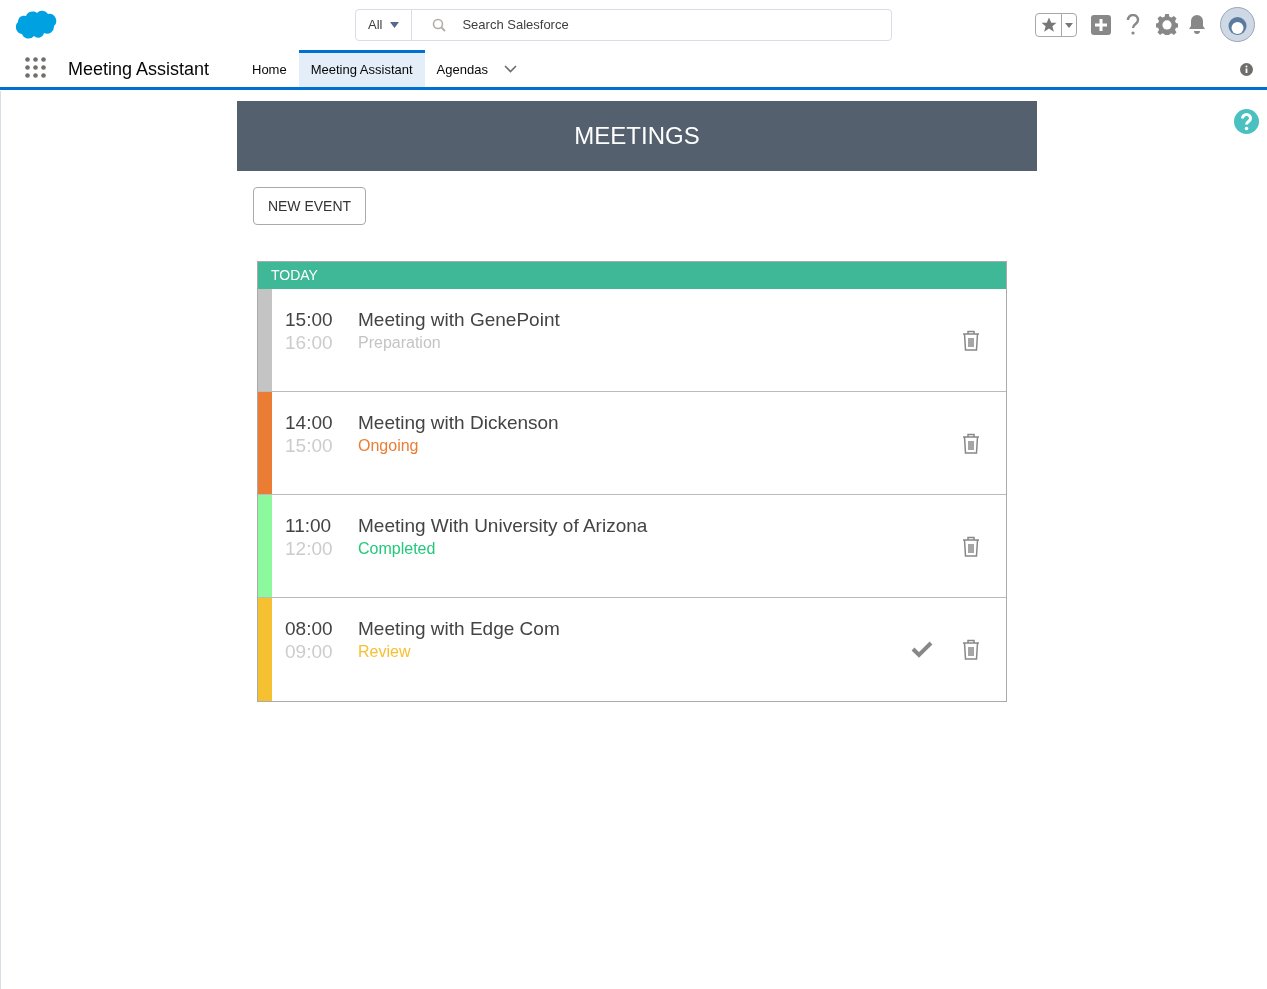 The image size is (1267, 989). I want to click on meeting-status: Completed, so click(397, 549).